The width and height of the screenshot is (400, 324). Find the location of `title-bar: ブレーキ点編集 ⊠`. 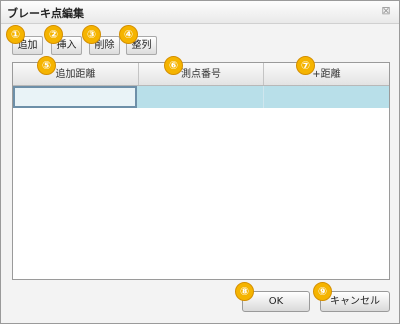

title-bar: ブレーキ点編集 ⊠ is located at coordinates (200, 12).